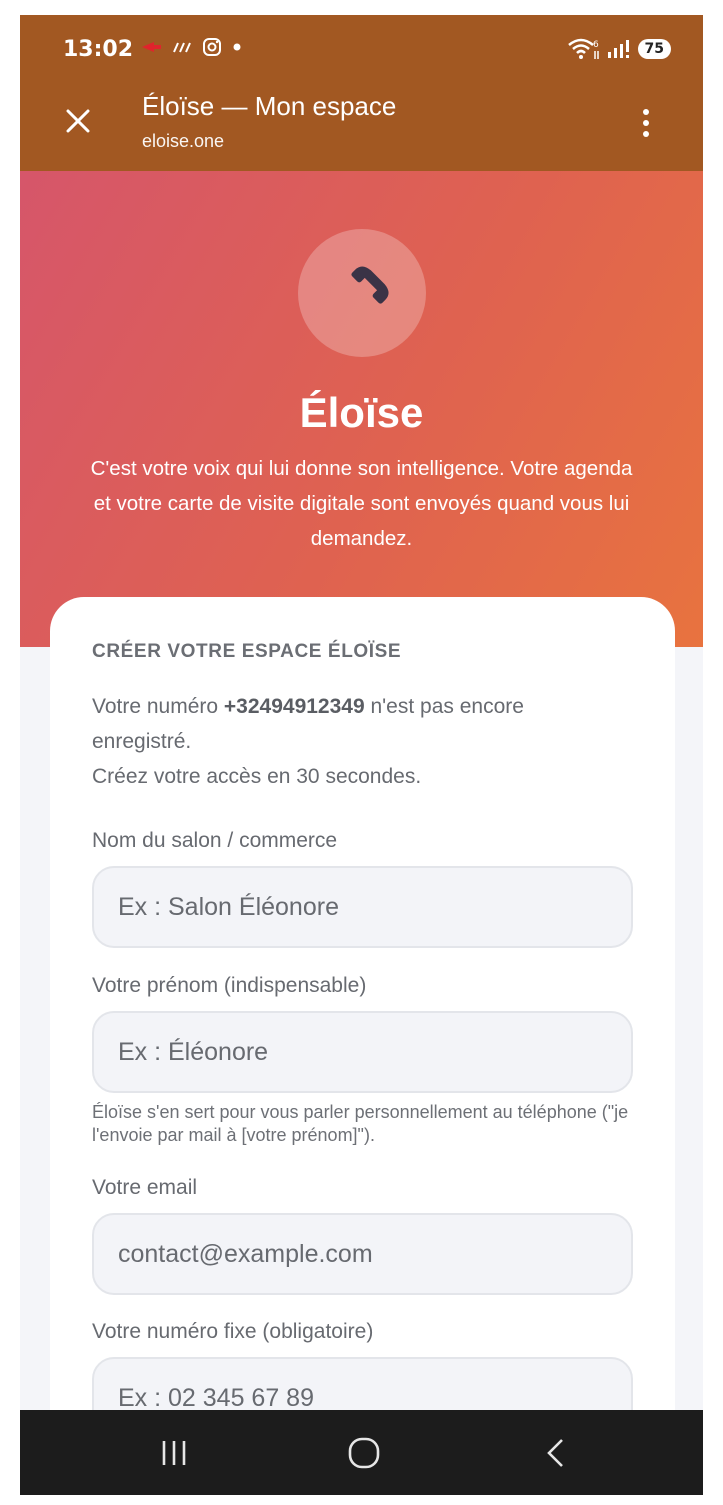 The image size is (723, 1505). I want to click on back-button, so click(556, 1453).